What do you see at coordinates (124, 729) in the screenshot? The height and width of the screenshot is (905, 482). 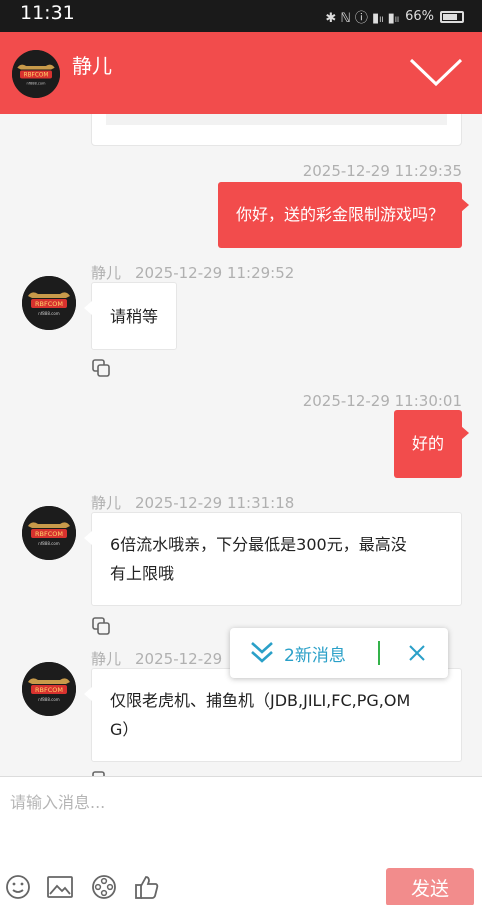 I see `message-text-line-2: G）` at bounding box center [124, 729].